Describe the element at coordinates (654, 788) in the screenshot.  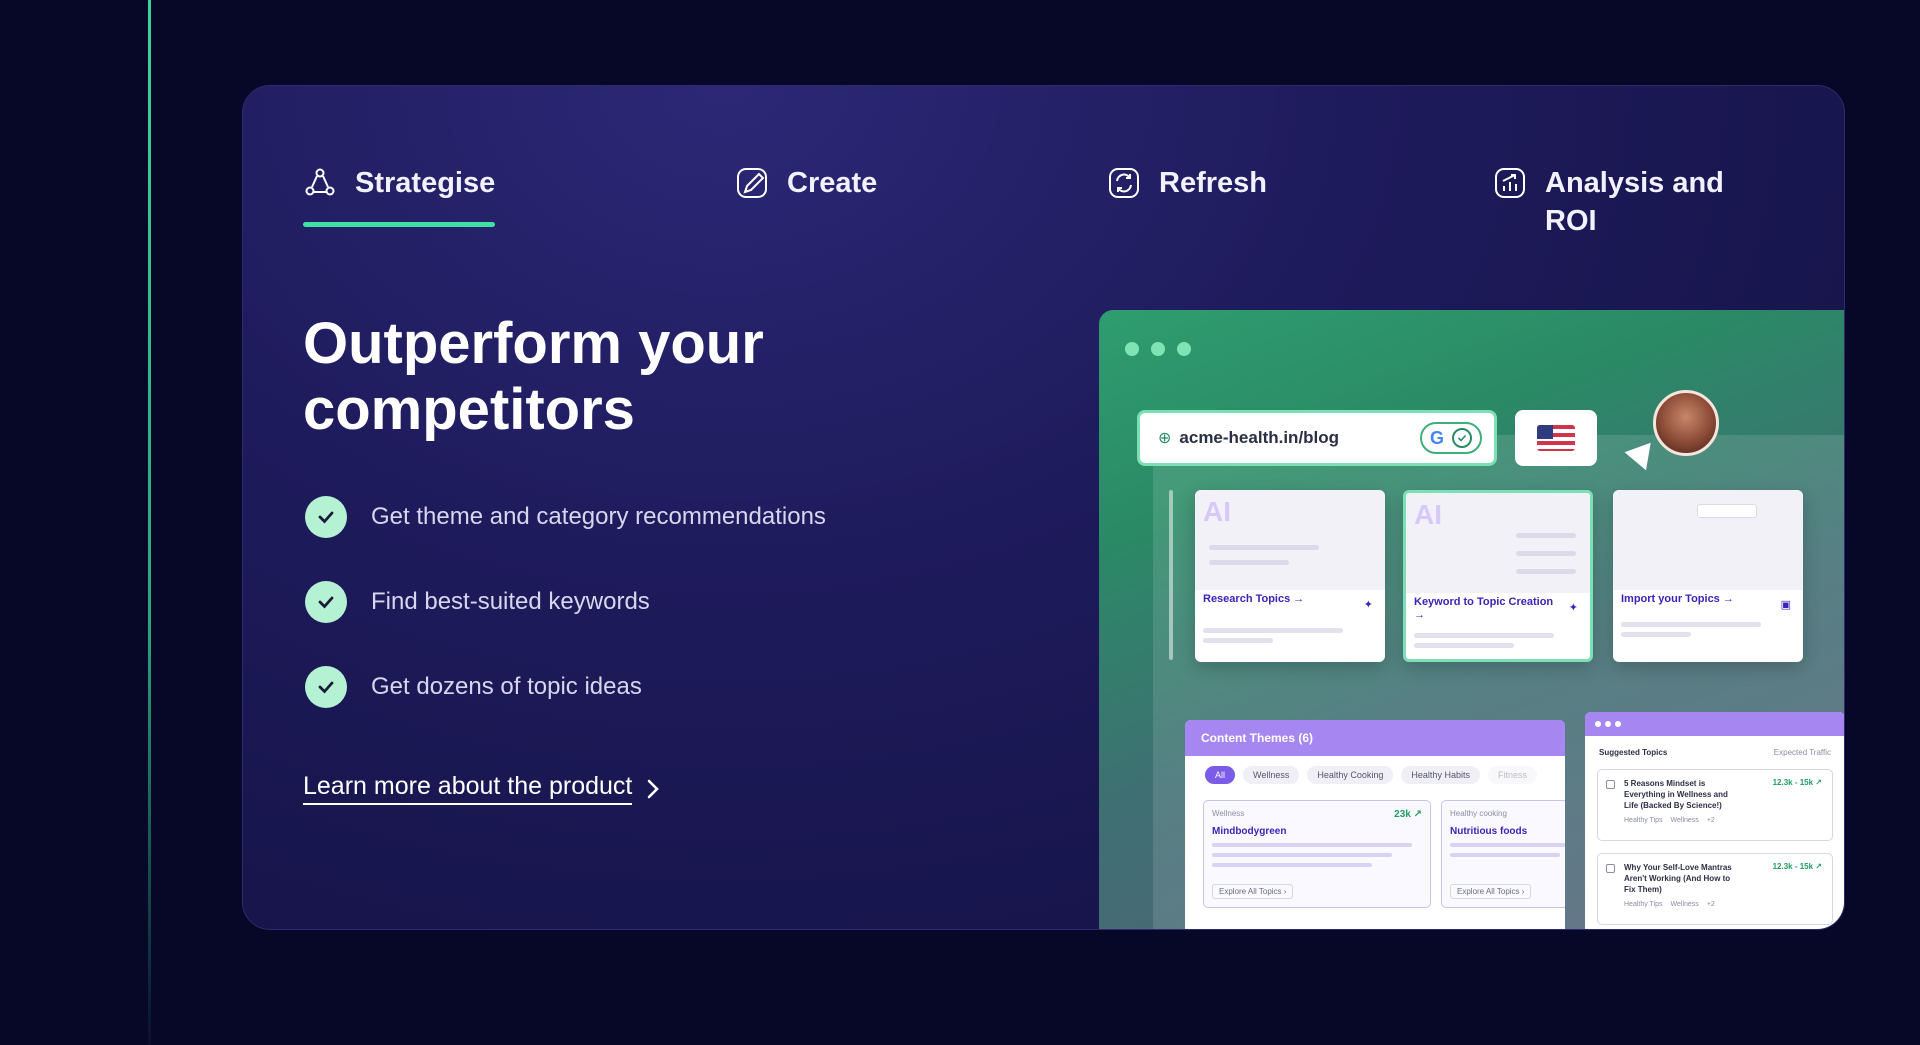
I see `chevron-right-icon` at that location.